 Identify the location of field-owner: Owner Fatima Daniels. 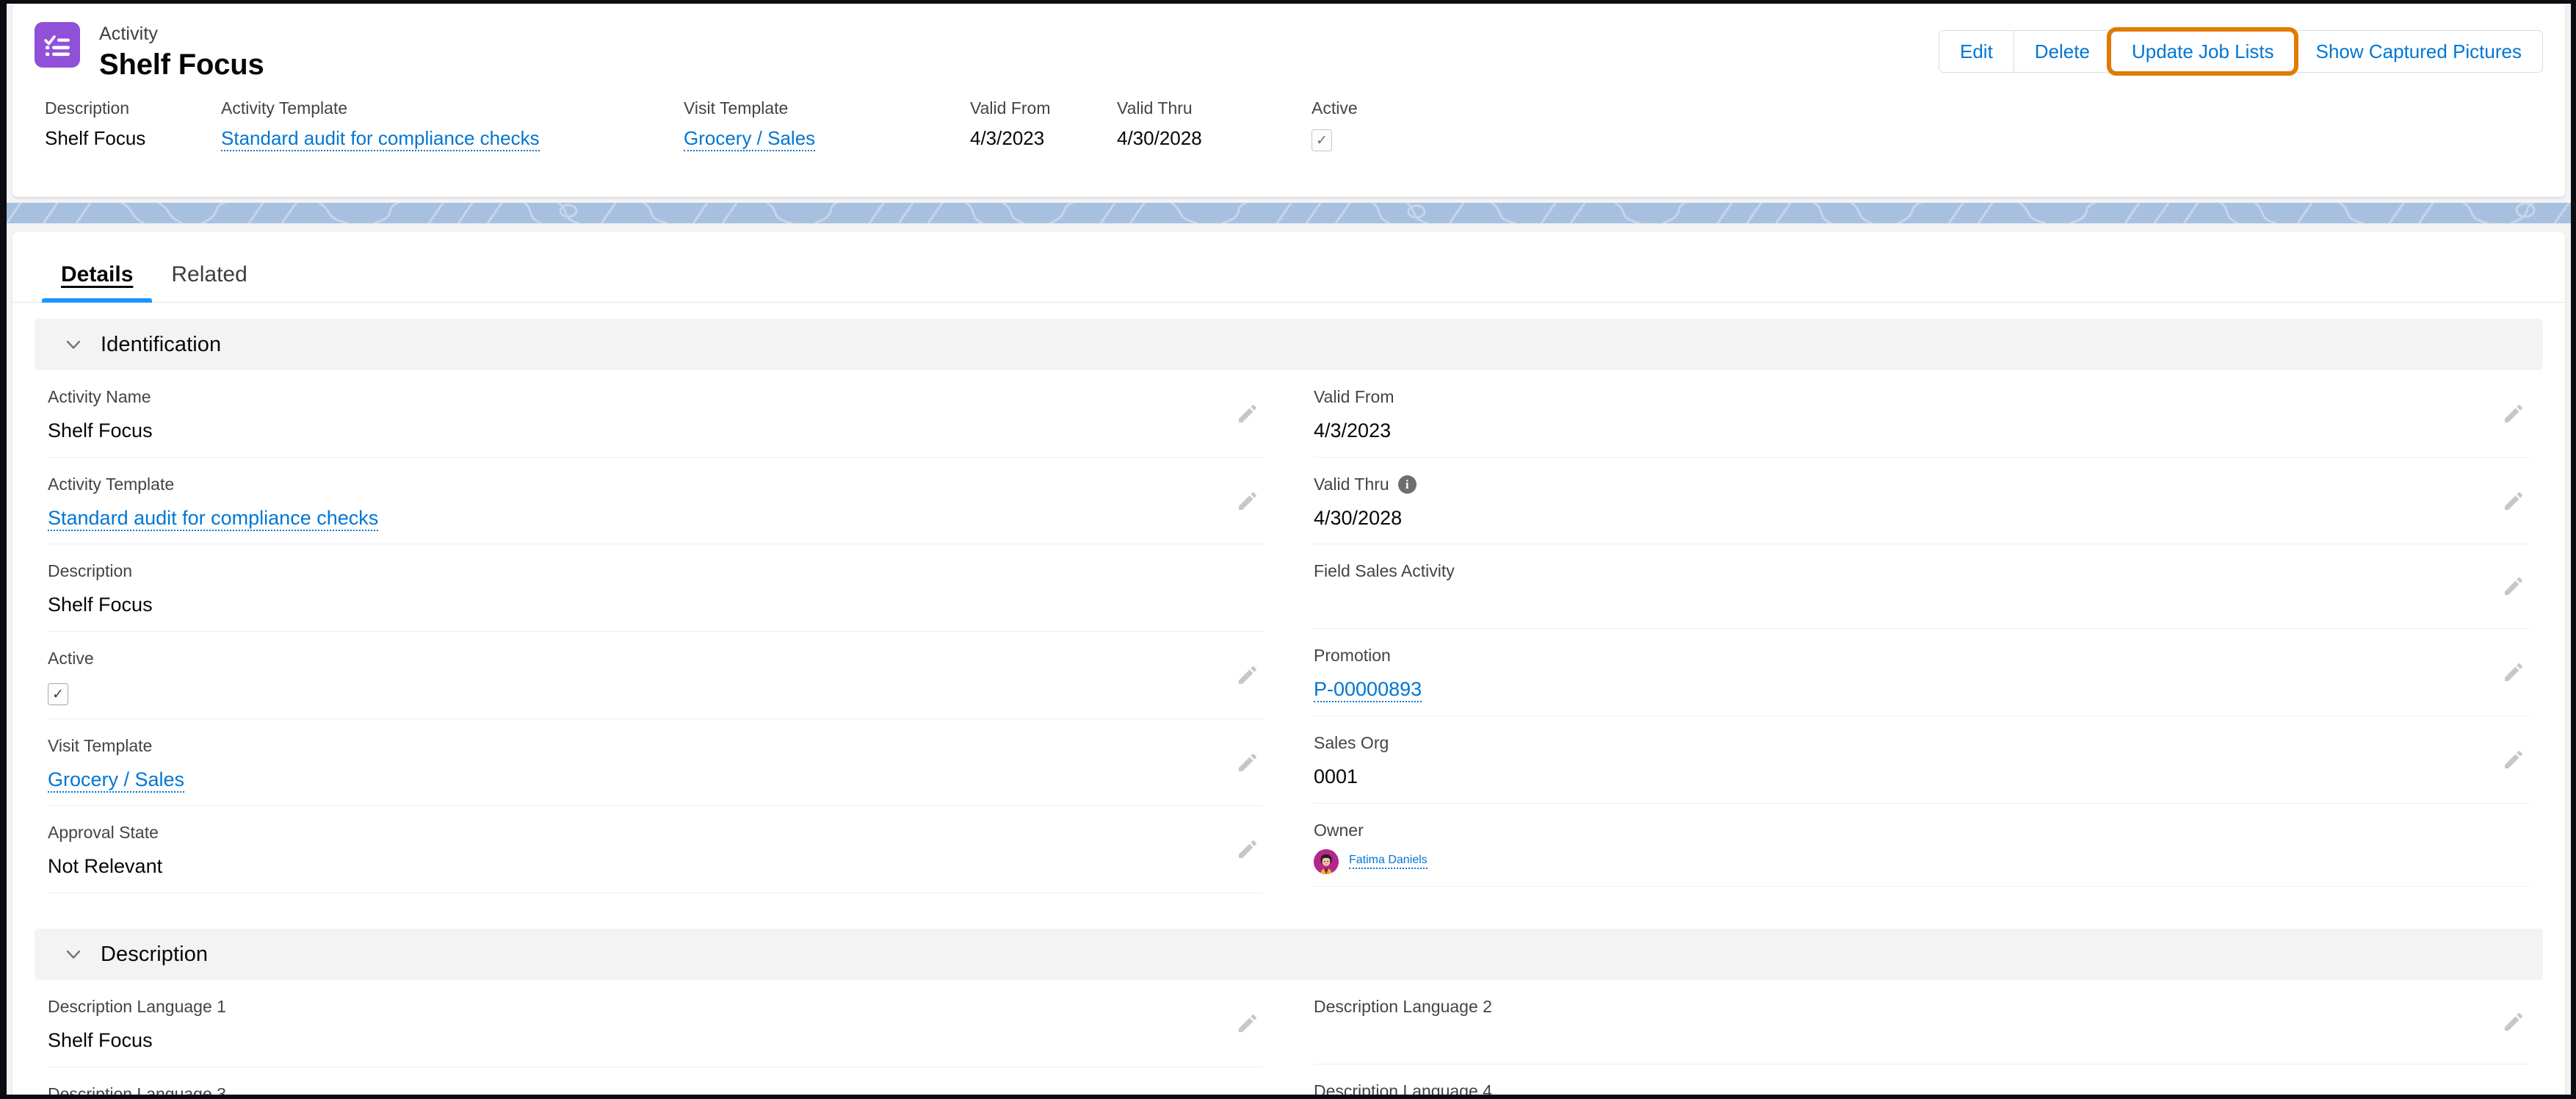
(1922, 845).